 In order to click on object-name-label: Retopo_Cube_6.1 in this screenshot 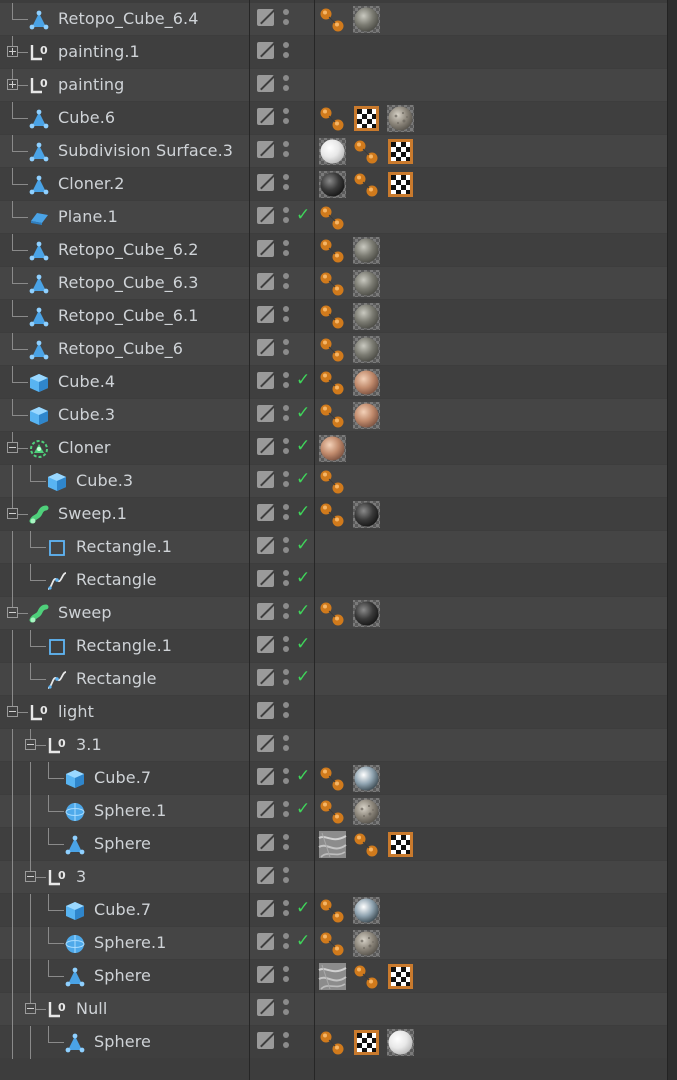, I will do `click(128, 315)`.